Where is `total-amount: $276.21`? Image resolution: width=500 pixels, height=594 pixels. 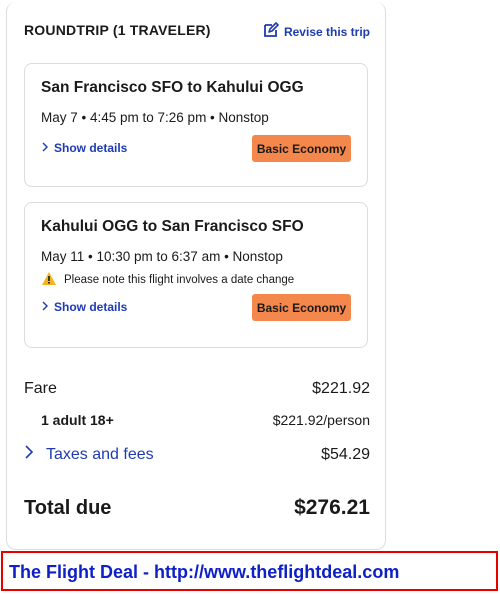
total-amount: $276.21 is located at coordinates (332, 507).